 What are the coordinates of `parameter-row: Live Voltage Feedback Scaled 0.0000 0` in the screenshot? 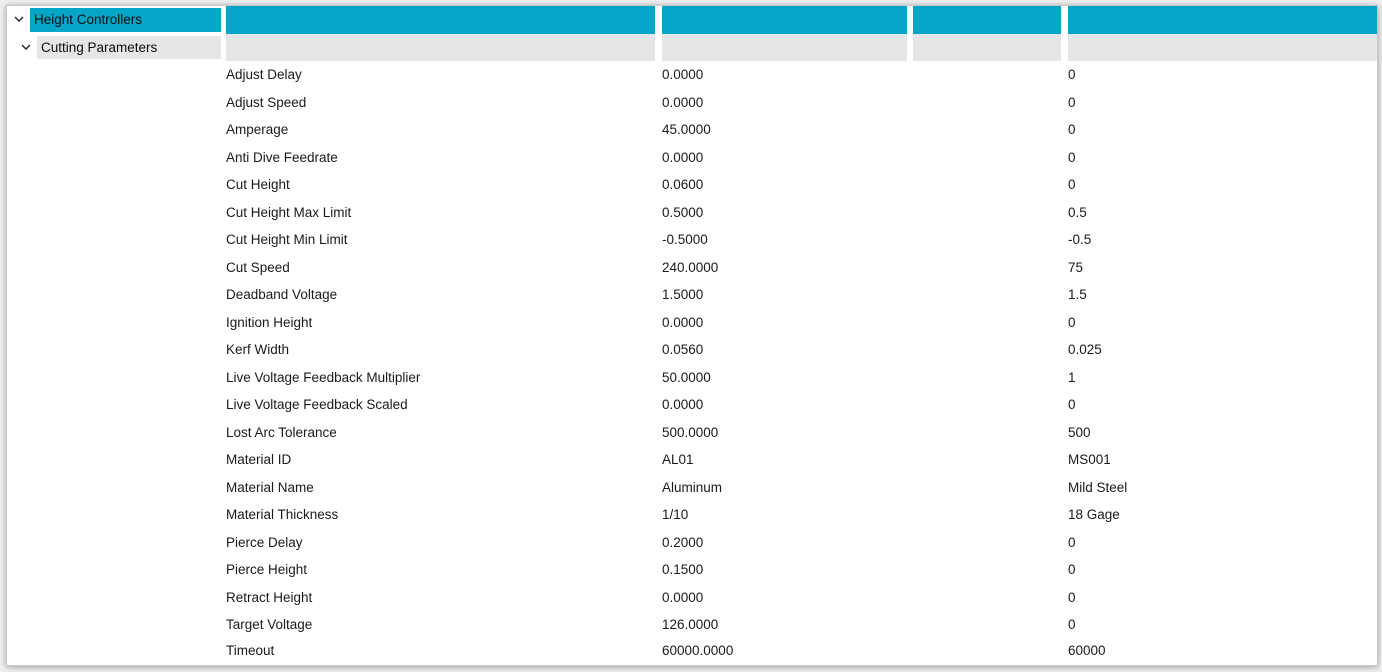 It's located at (692, 405).